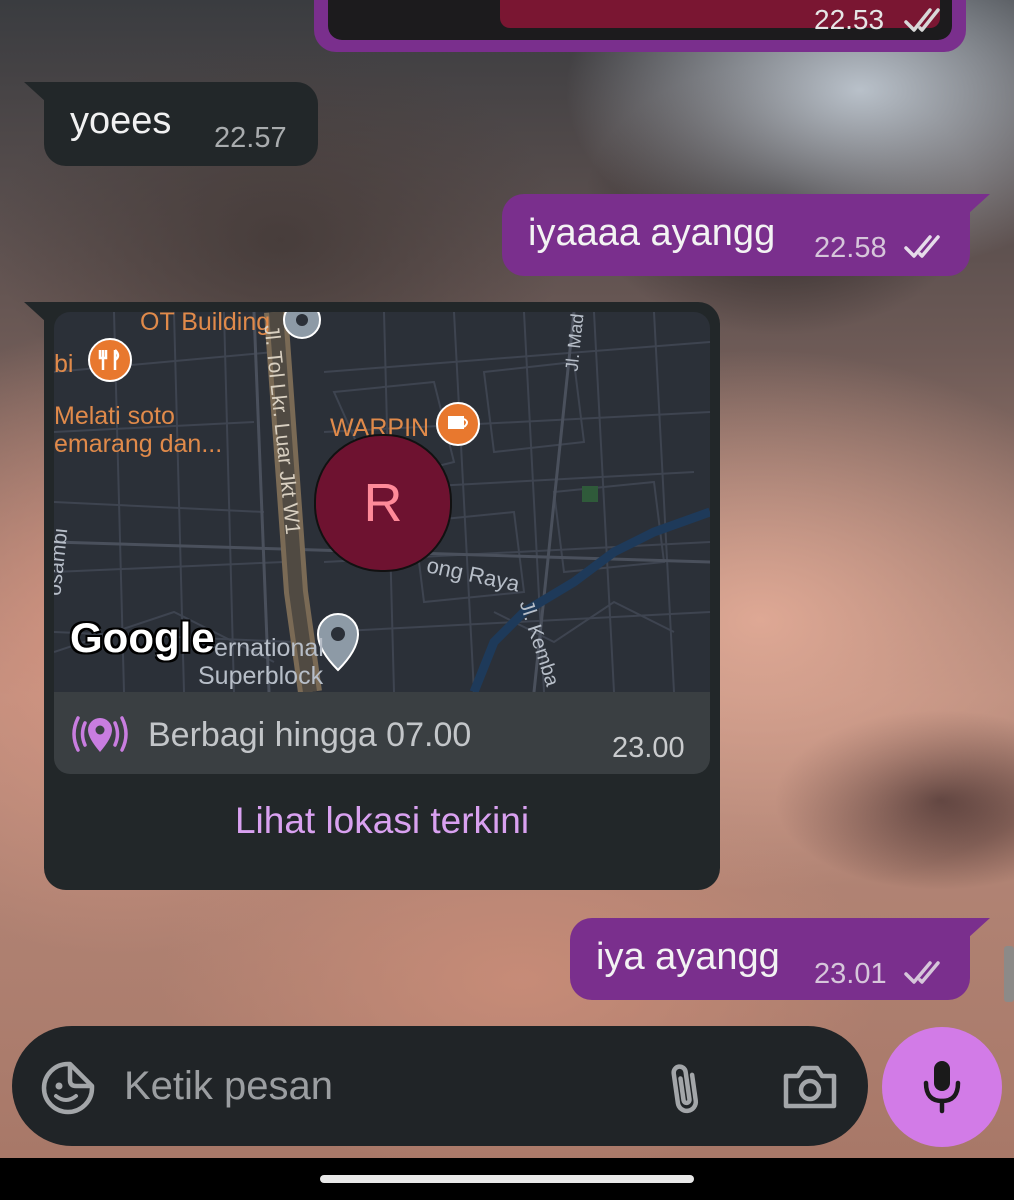 This screenshot has width=1014, height=1200. I want to click on voice-record-button, so click(942, 1087).